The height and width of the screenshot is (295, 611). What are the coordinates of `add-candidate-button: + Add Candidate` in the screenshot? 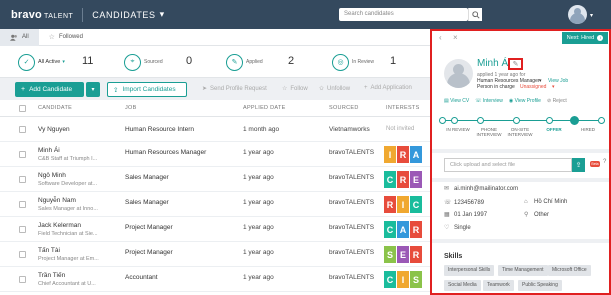 It's located at (49, 89).